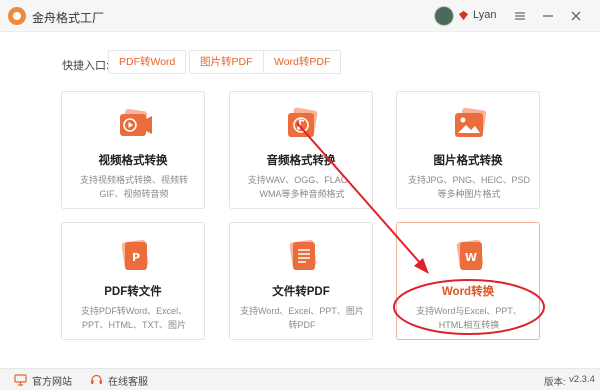 This screenshot has width=600, height=390. Describe the element at coordinates (469, 318) in the screenshot. I see `card-description: 支持Word与Excel、PPT、HTML相互转换` at that location.